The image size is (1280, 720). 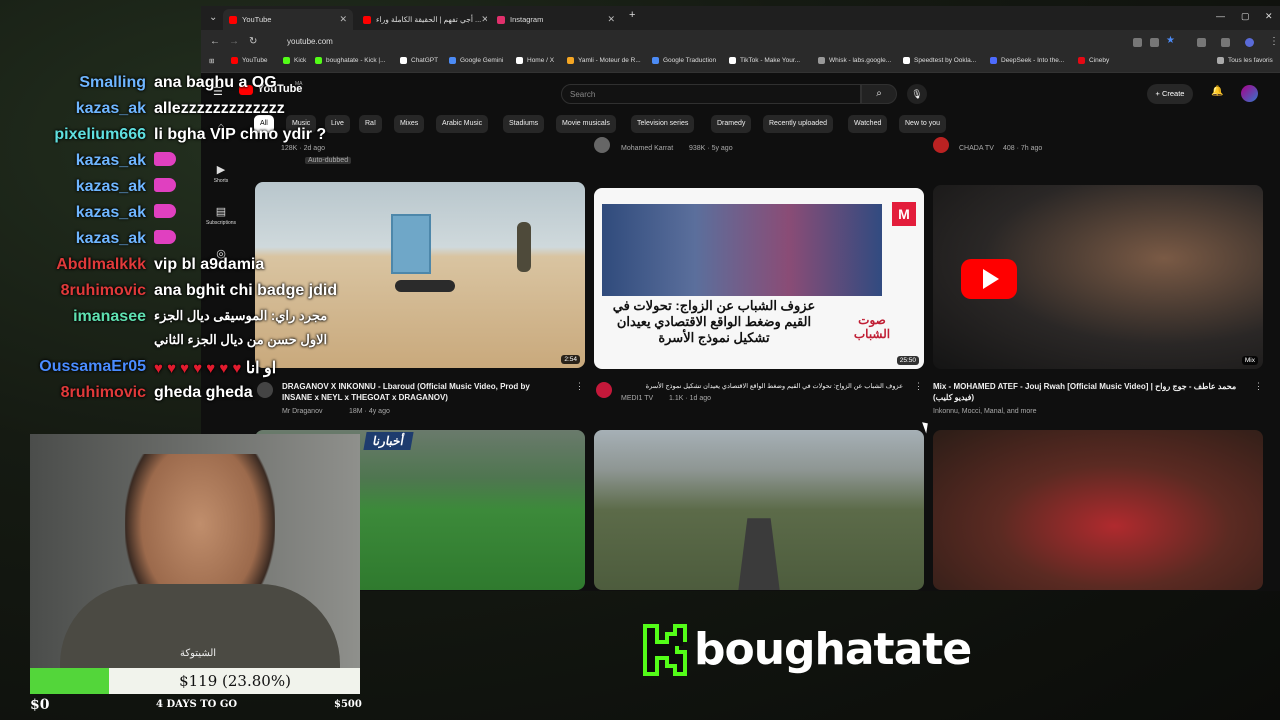 What do you see at coordinates (1154, 42) in the screenshot?
I see `install-icon` at bounding box center [1154, 42].